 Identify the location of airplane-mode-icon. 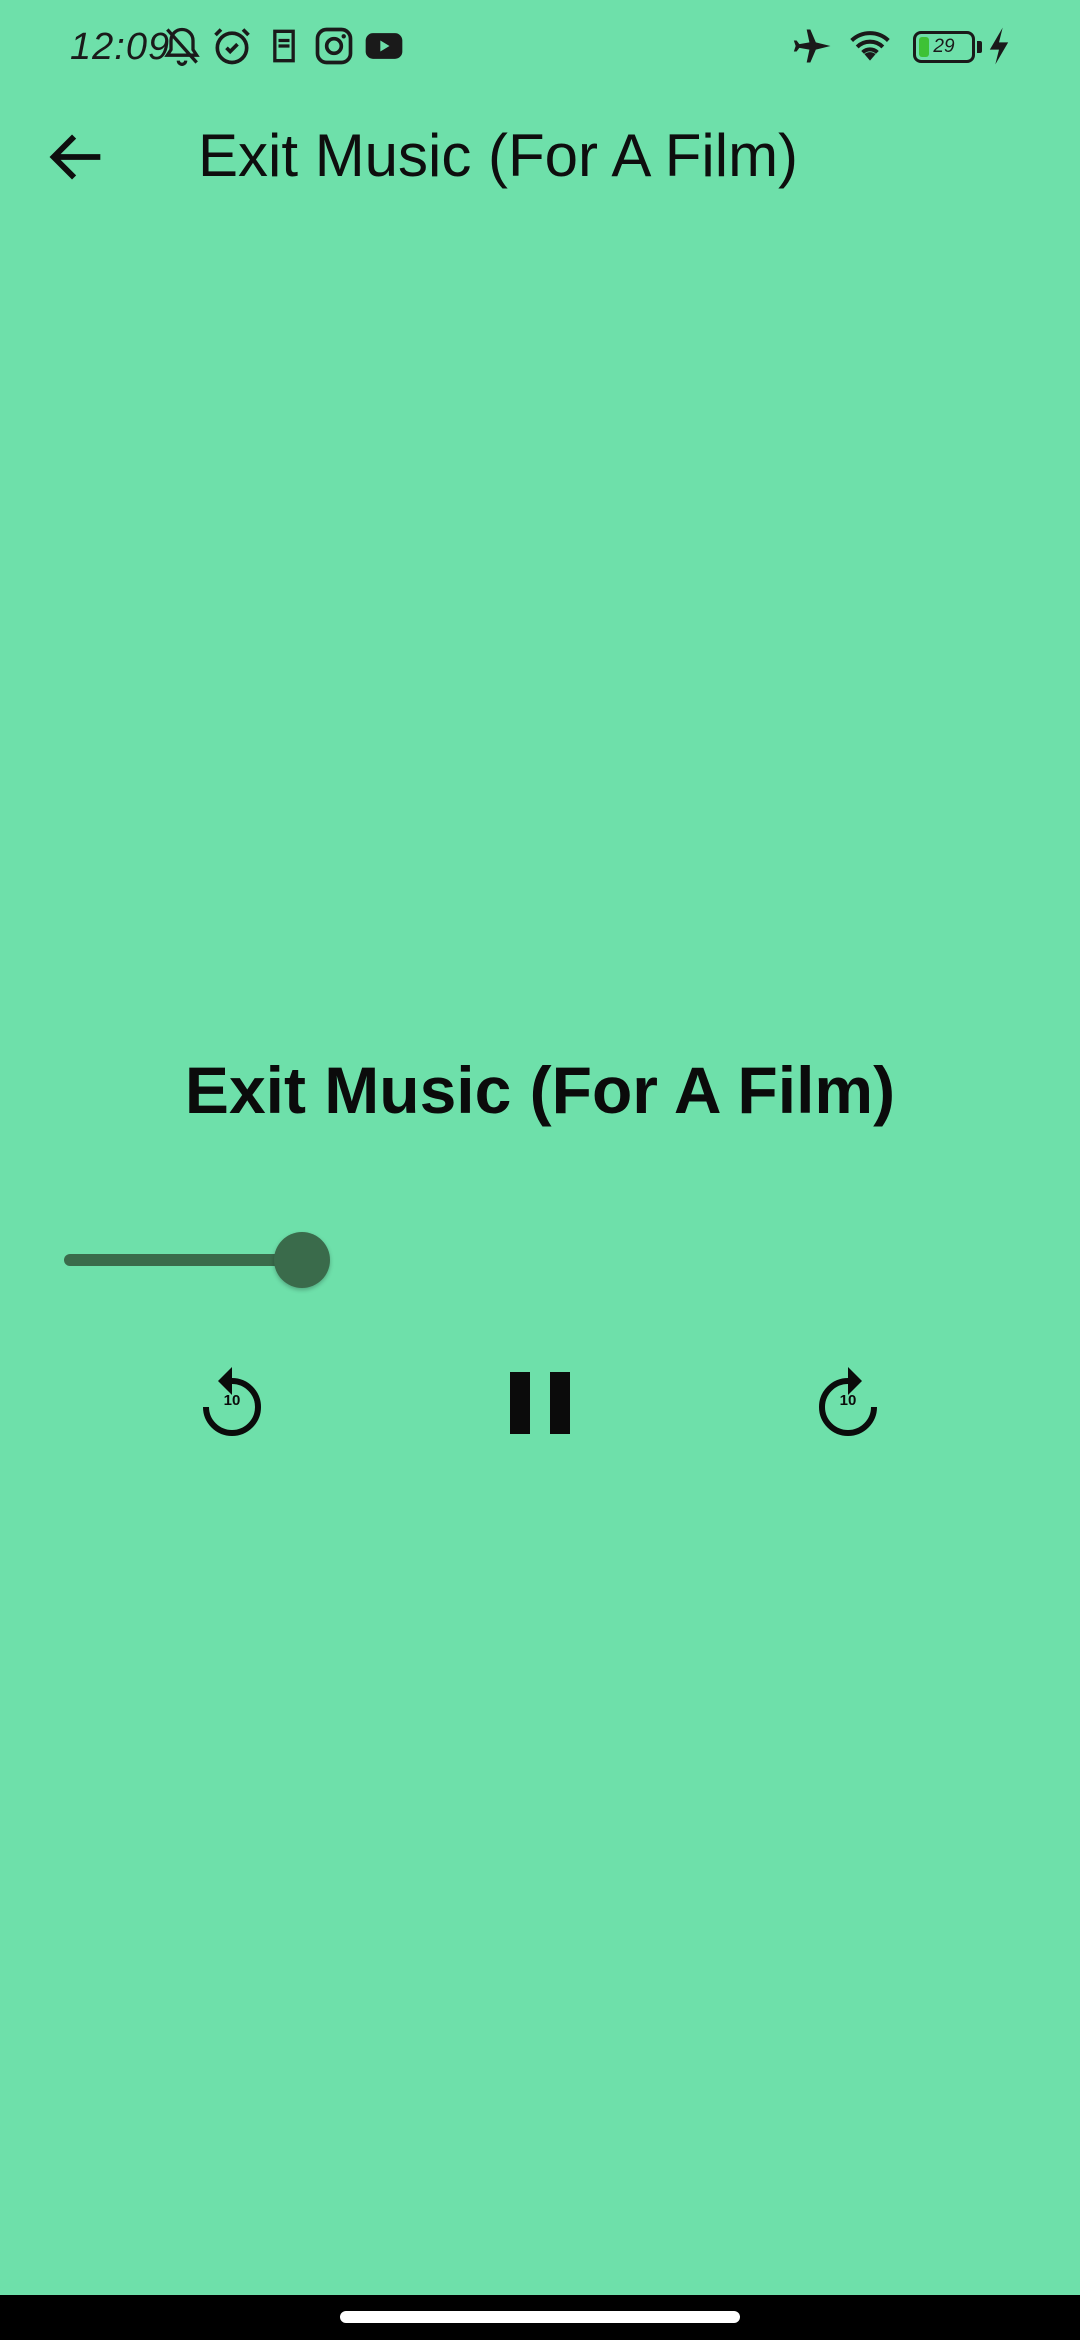
(814, 46).